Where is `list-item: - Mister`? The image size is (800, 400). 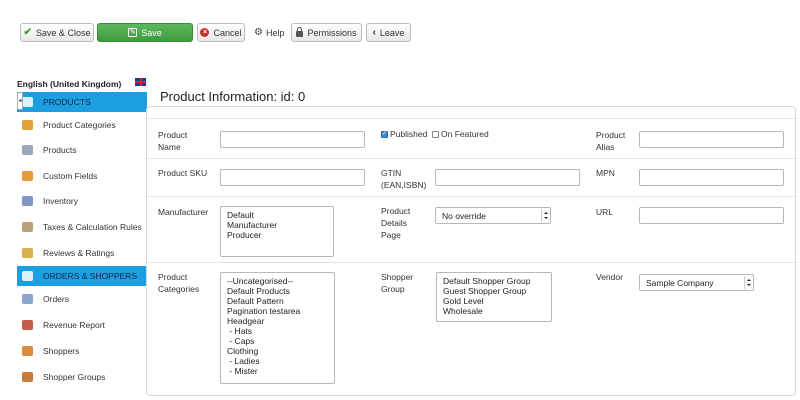
list-item: - Mister is located at coordinates (277, 371).